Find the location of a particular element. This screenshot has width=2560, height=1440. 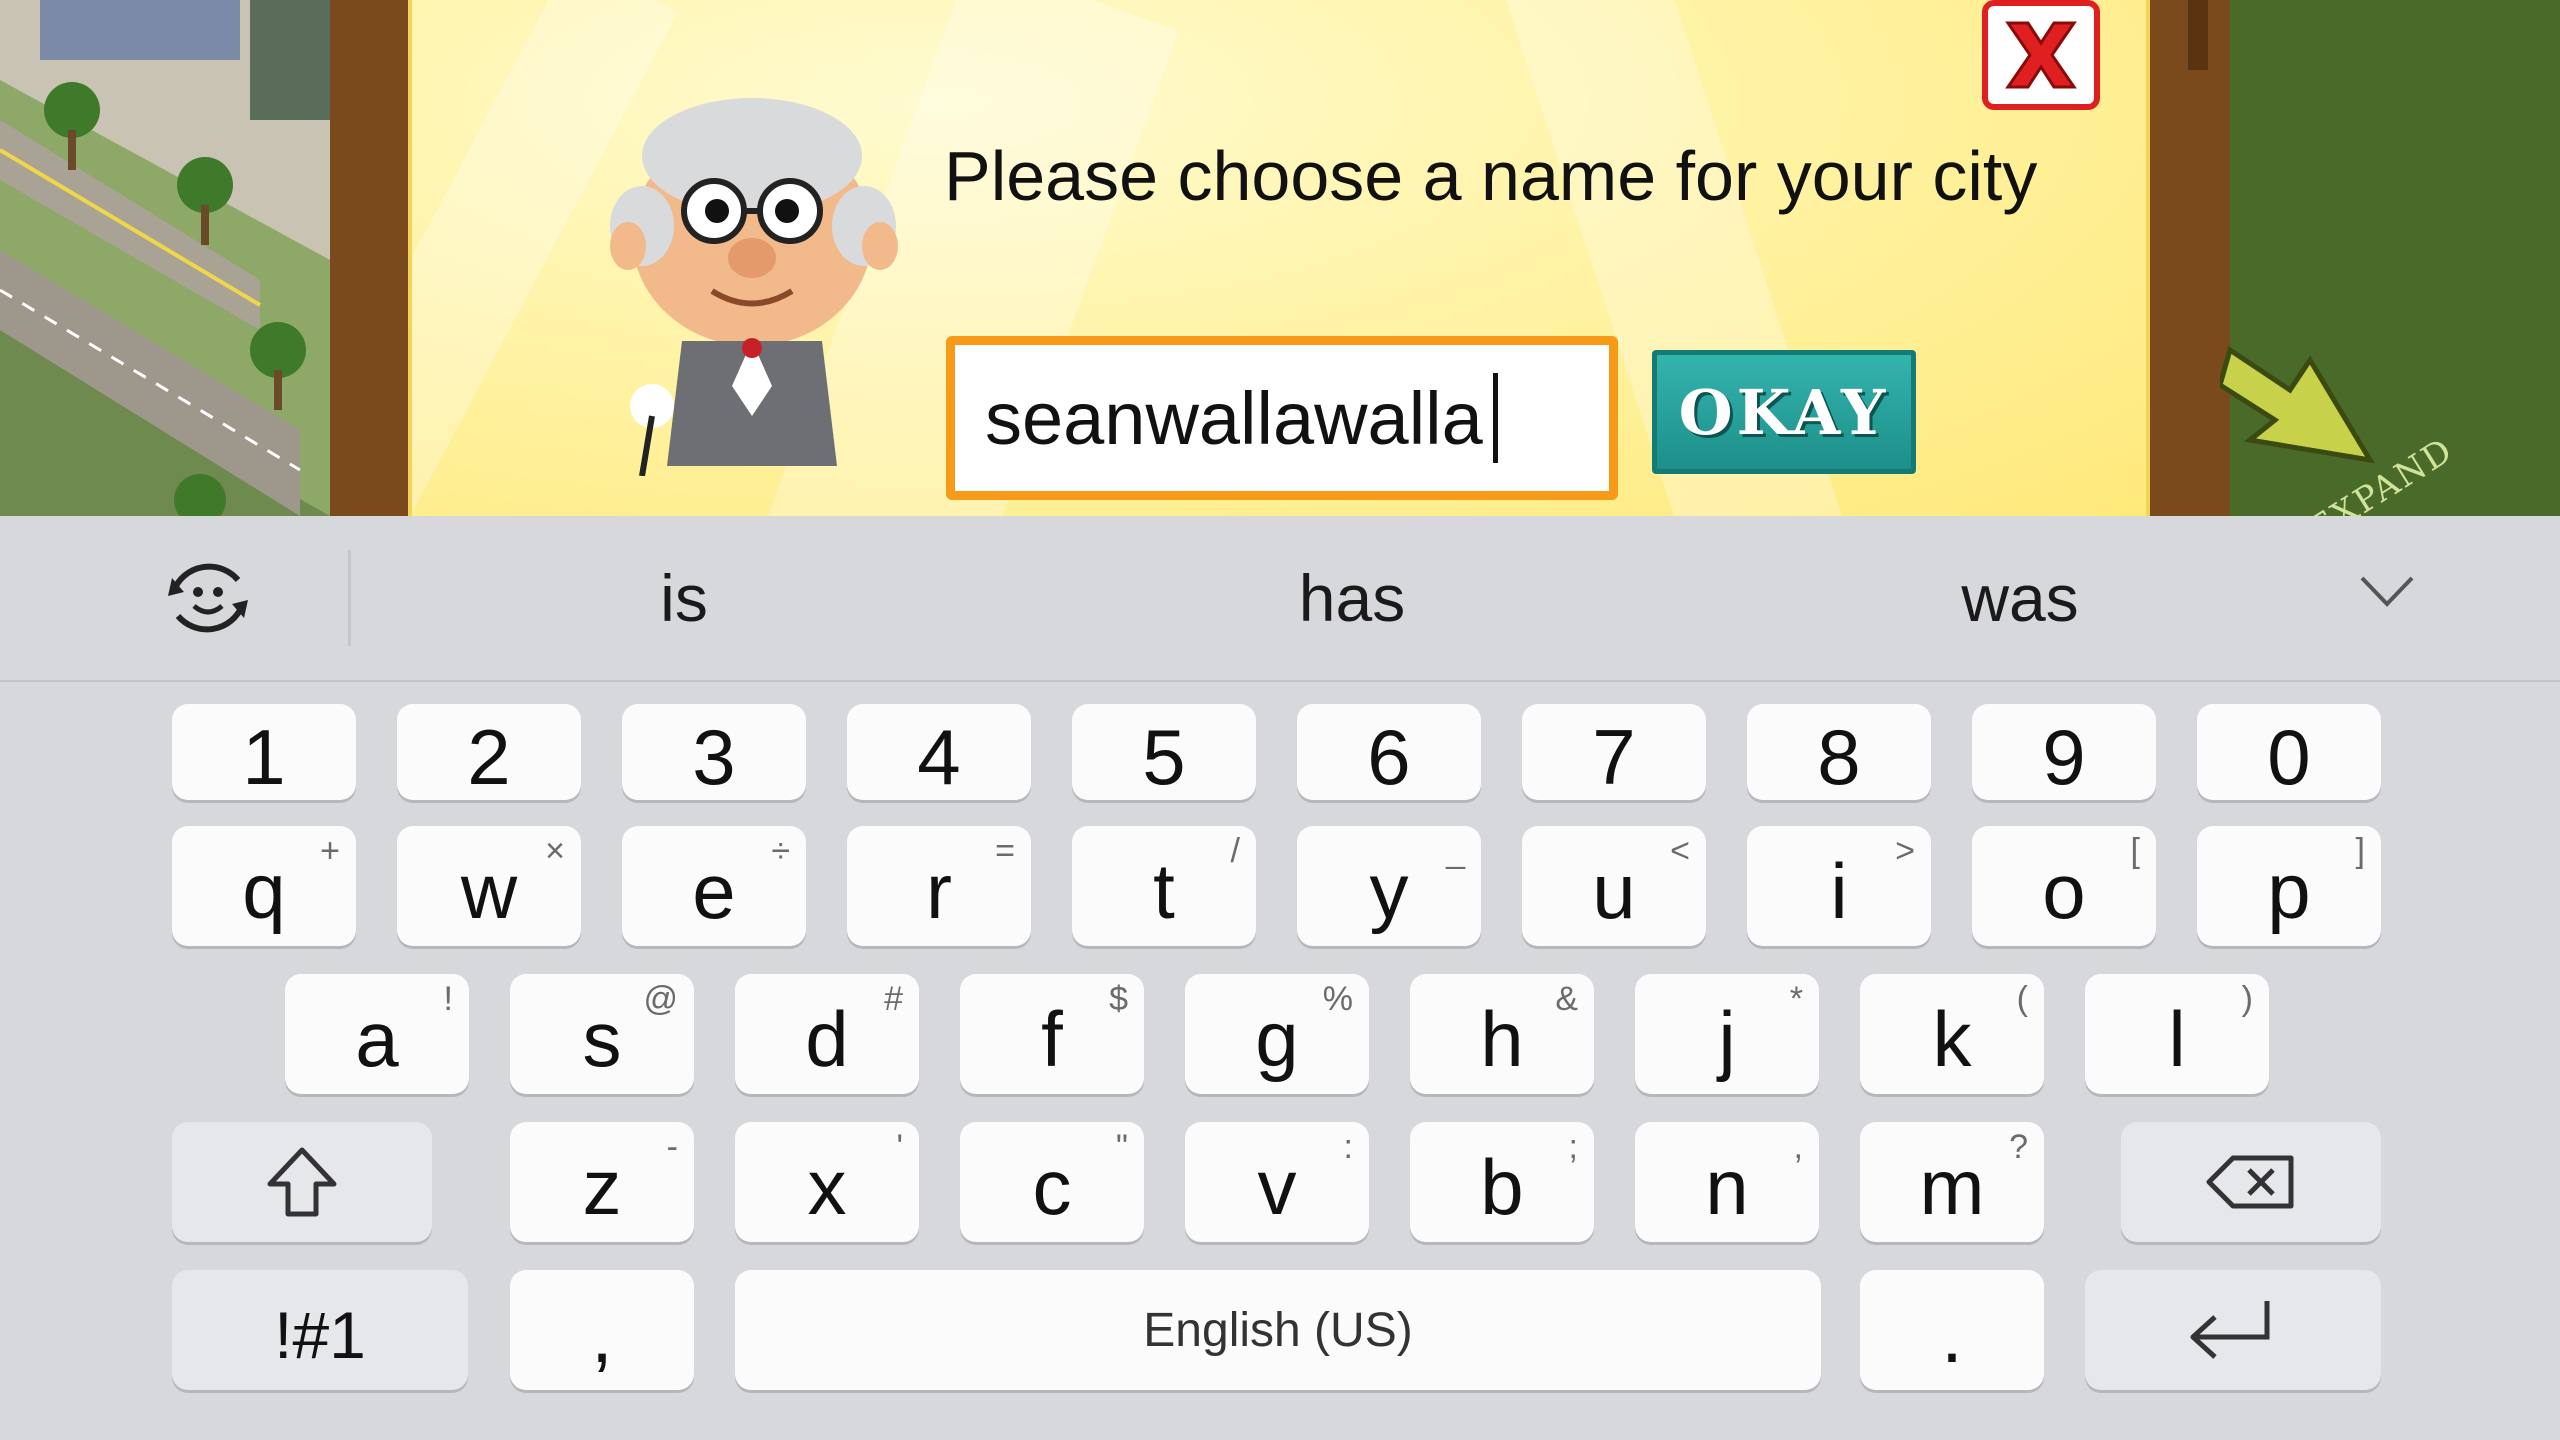

key-label: l is located at coordinates (2177, 1038).